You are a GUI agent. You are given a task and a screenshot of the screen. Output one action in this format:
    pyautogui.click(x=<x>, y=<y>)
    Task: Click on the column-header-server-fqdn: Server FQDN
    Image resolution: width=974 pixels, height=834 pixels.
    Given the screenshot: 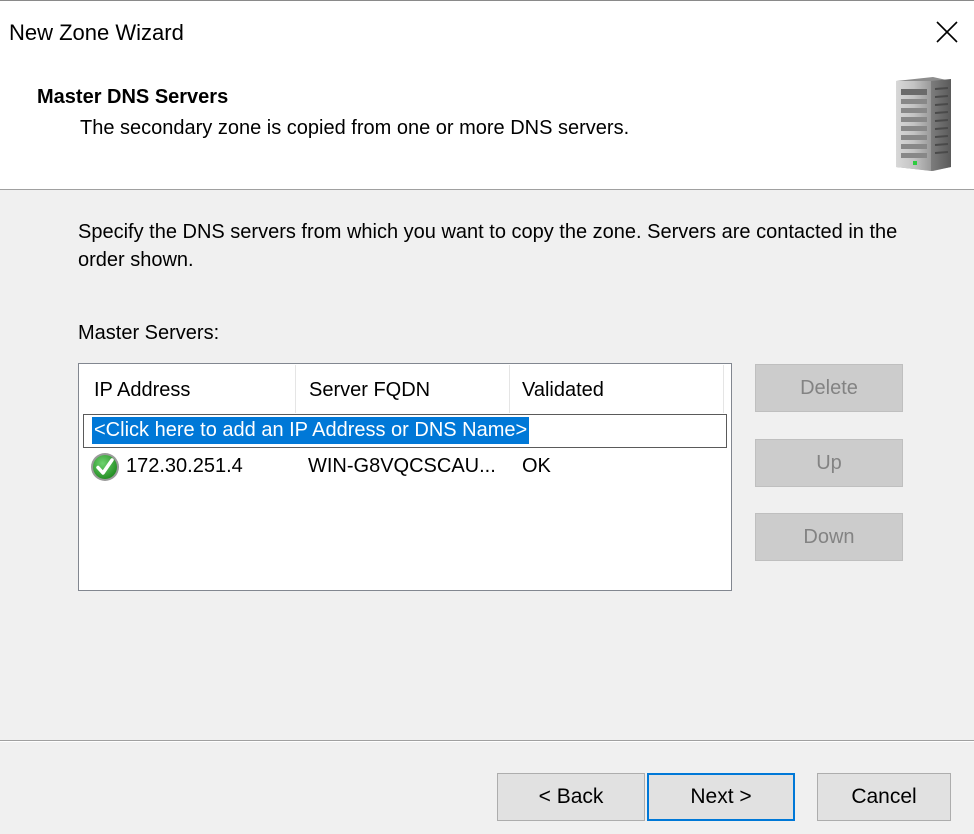 What is the action you would take?
    pyautogui.click(x=403, y=389)
    